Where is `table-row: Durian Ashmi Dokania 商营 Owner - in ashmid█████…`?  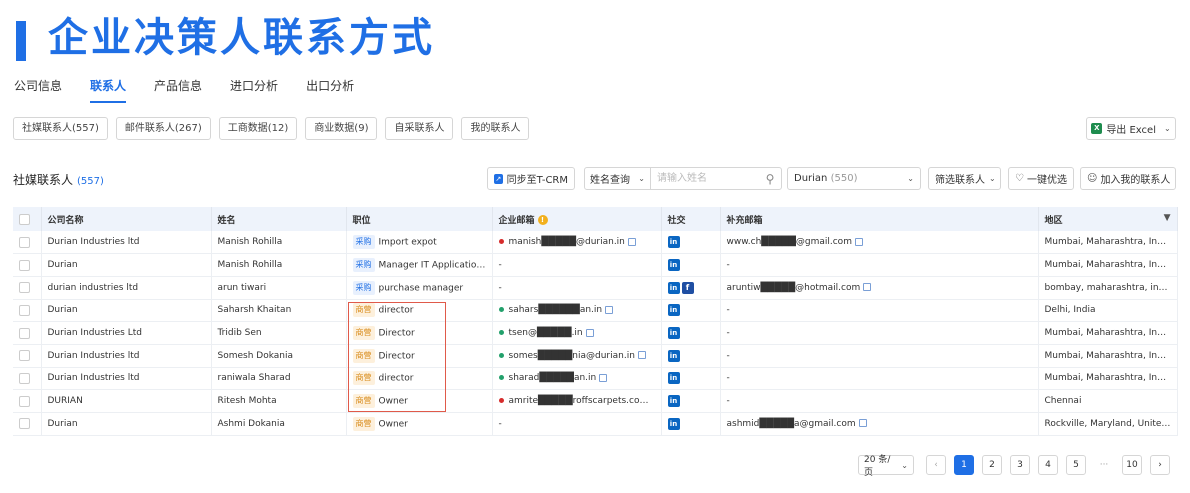
table-row: Durian Ashmi Dokania 商营 Owner - in ashmid█████… is located at coordinates (595, 424).